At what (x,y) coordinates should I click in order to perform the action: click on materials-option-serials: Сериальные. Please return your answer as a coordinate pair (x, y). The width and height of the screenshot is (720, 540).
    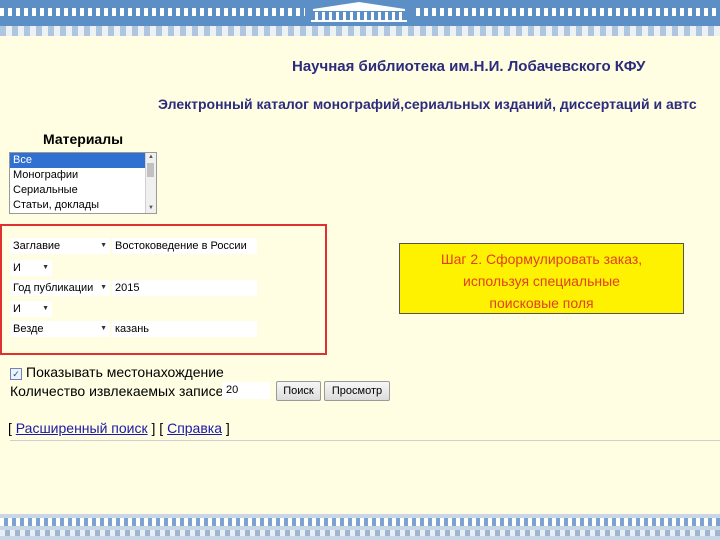
    Looking at the image, I should click on (79, 190).